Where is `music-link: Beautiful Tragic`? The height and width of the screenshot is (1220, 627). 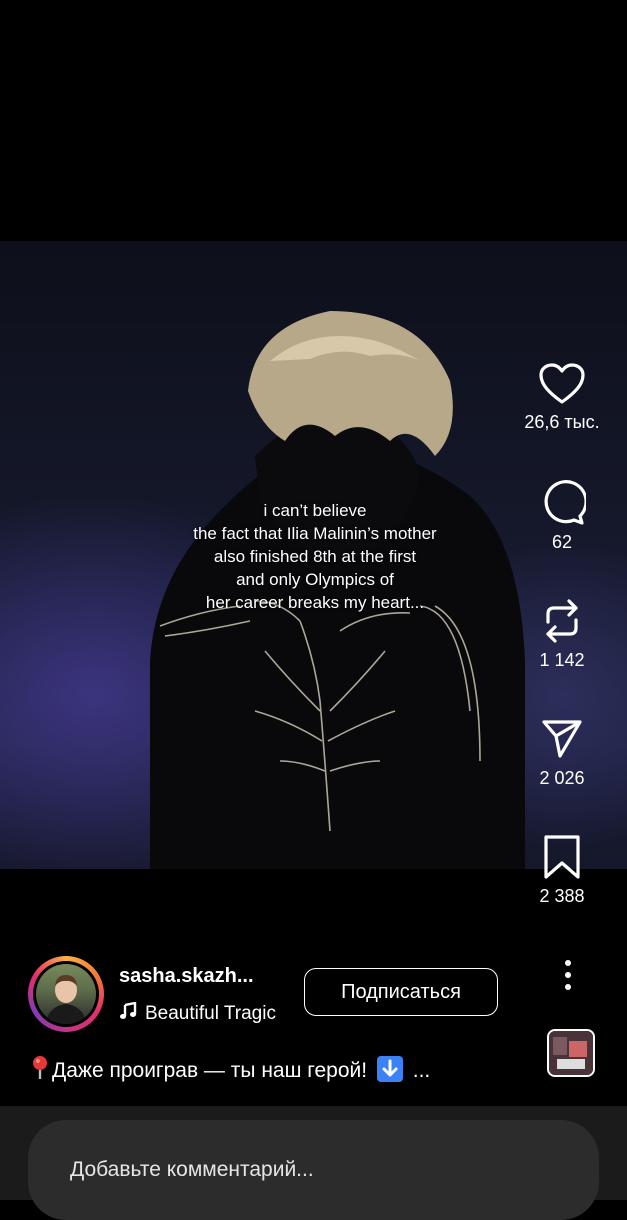 music-link: Beautiful Tragic is located at coordinates (202, 1013).